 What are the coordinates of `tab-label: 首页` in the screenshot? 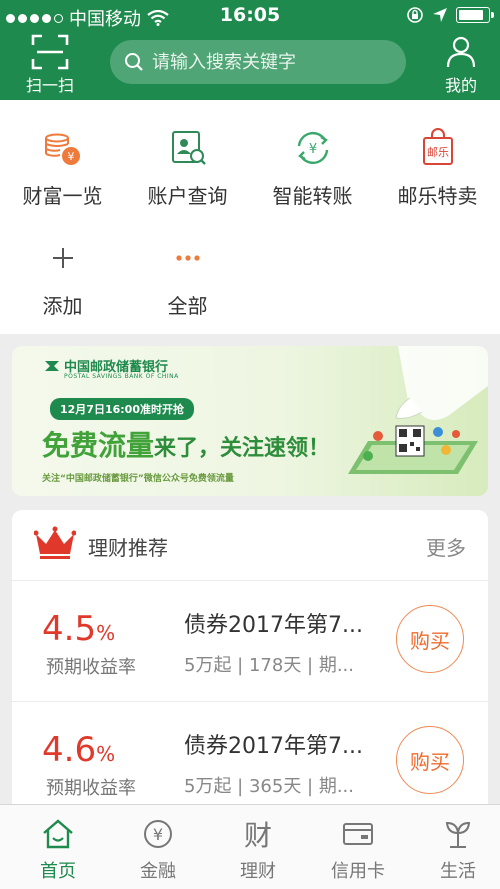 It's located at (58, 871).